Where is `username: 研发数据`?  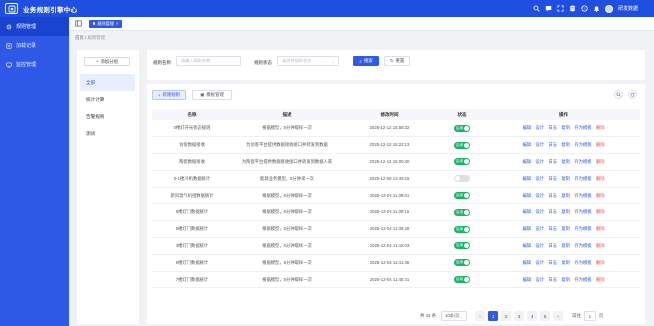 username: 研发数据 is located at coordinates (628, 8).